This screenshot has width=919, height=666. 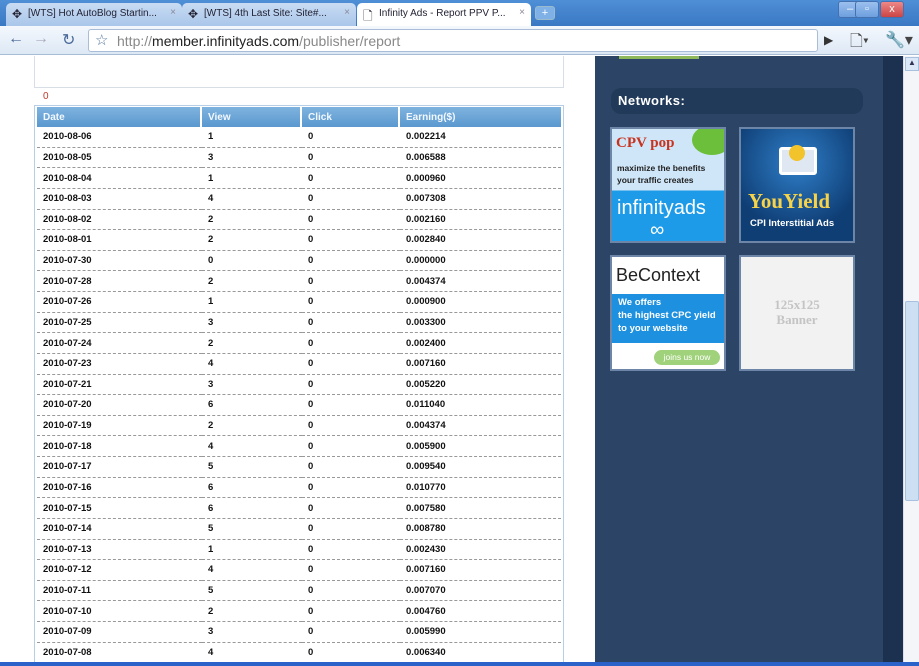 What do you see at coordinates (101, 40) in the screenshot?
I see `bookmark-star-icon: ☆` at bounding box center [101, 40].